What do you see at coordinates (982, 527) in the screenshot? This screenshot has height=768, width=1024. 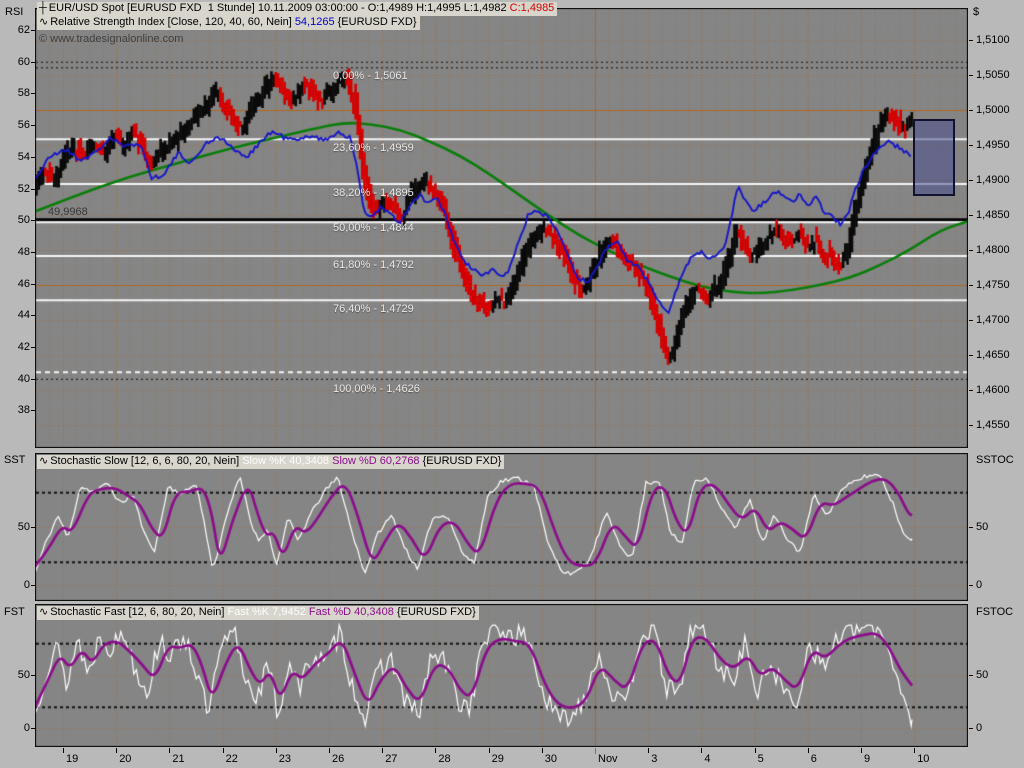 I see `sst-axis-tick-label-right: 50` at bounding box center [982, 527].